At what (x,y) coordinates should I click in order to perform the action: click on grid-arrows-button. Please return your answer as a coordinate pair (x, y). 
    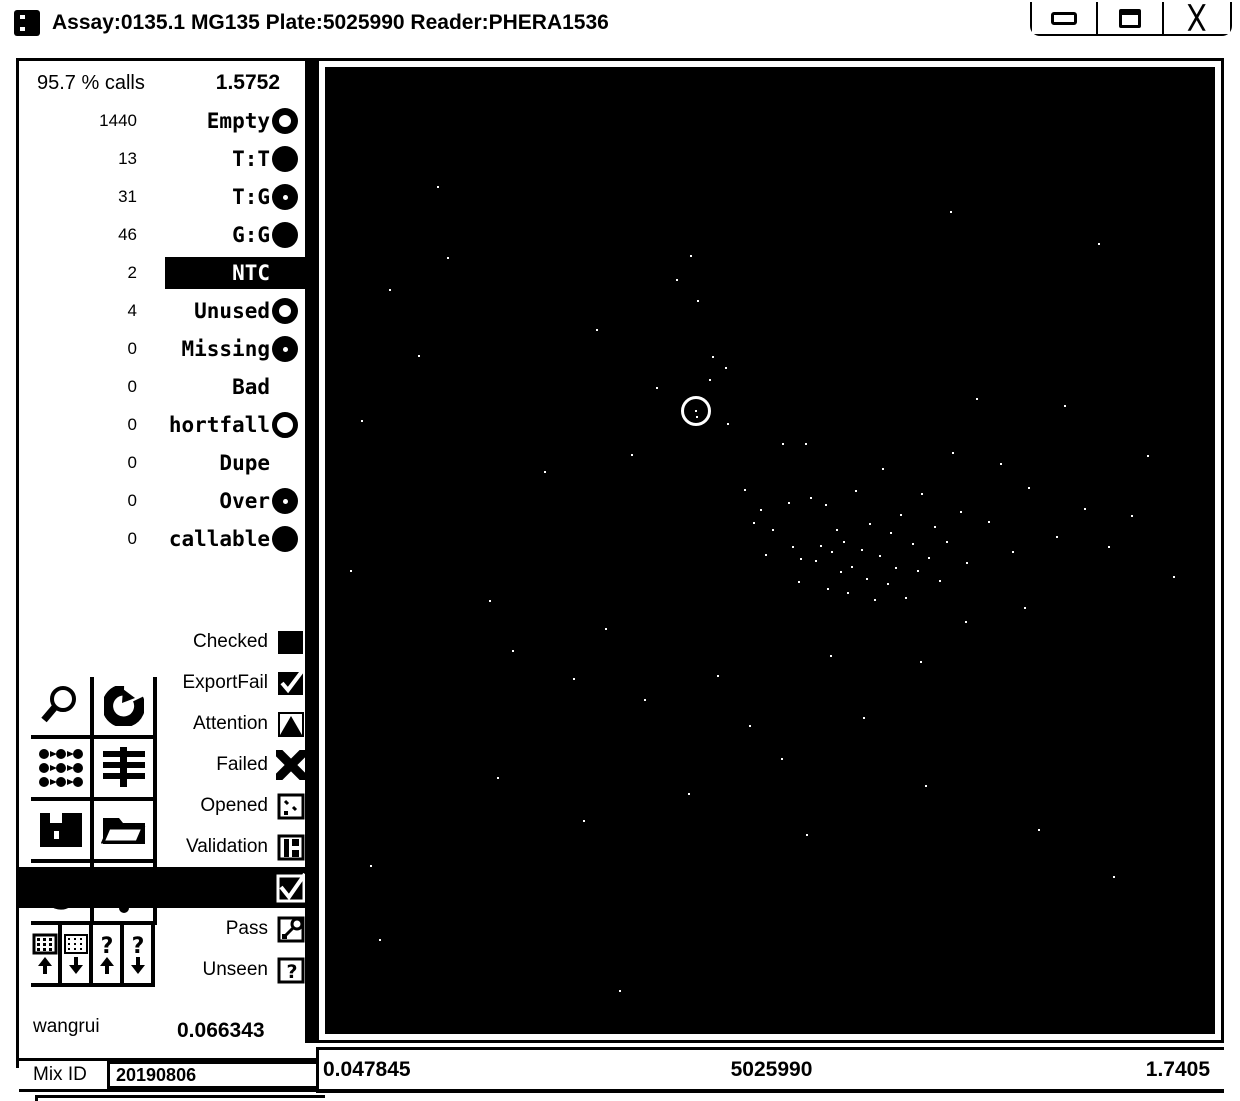
    Looking at the image, I should click on (62, 770).